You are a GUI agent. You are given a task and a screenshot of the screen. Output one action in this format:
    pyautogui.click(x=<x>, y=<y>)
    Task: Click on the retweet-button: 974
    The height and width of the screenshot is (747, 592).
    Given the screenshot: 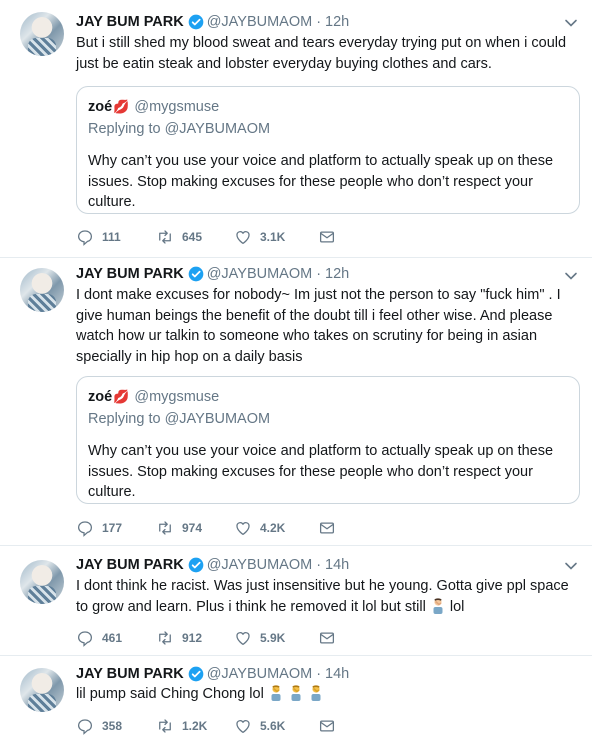 What is the action you would take?
    pyautogui.click(x=195, y=528)
    